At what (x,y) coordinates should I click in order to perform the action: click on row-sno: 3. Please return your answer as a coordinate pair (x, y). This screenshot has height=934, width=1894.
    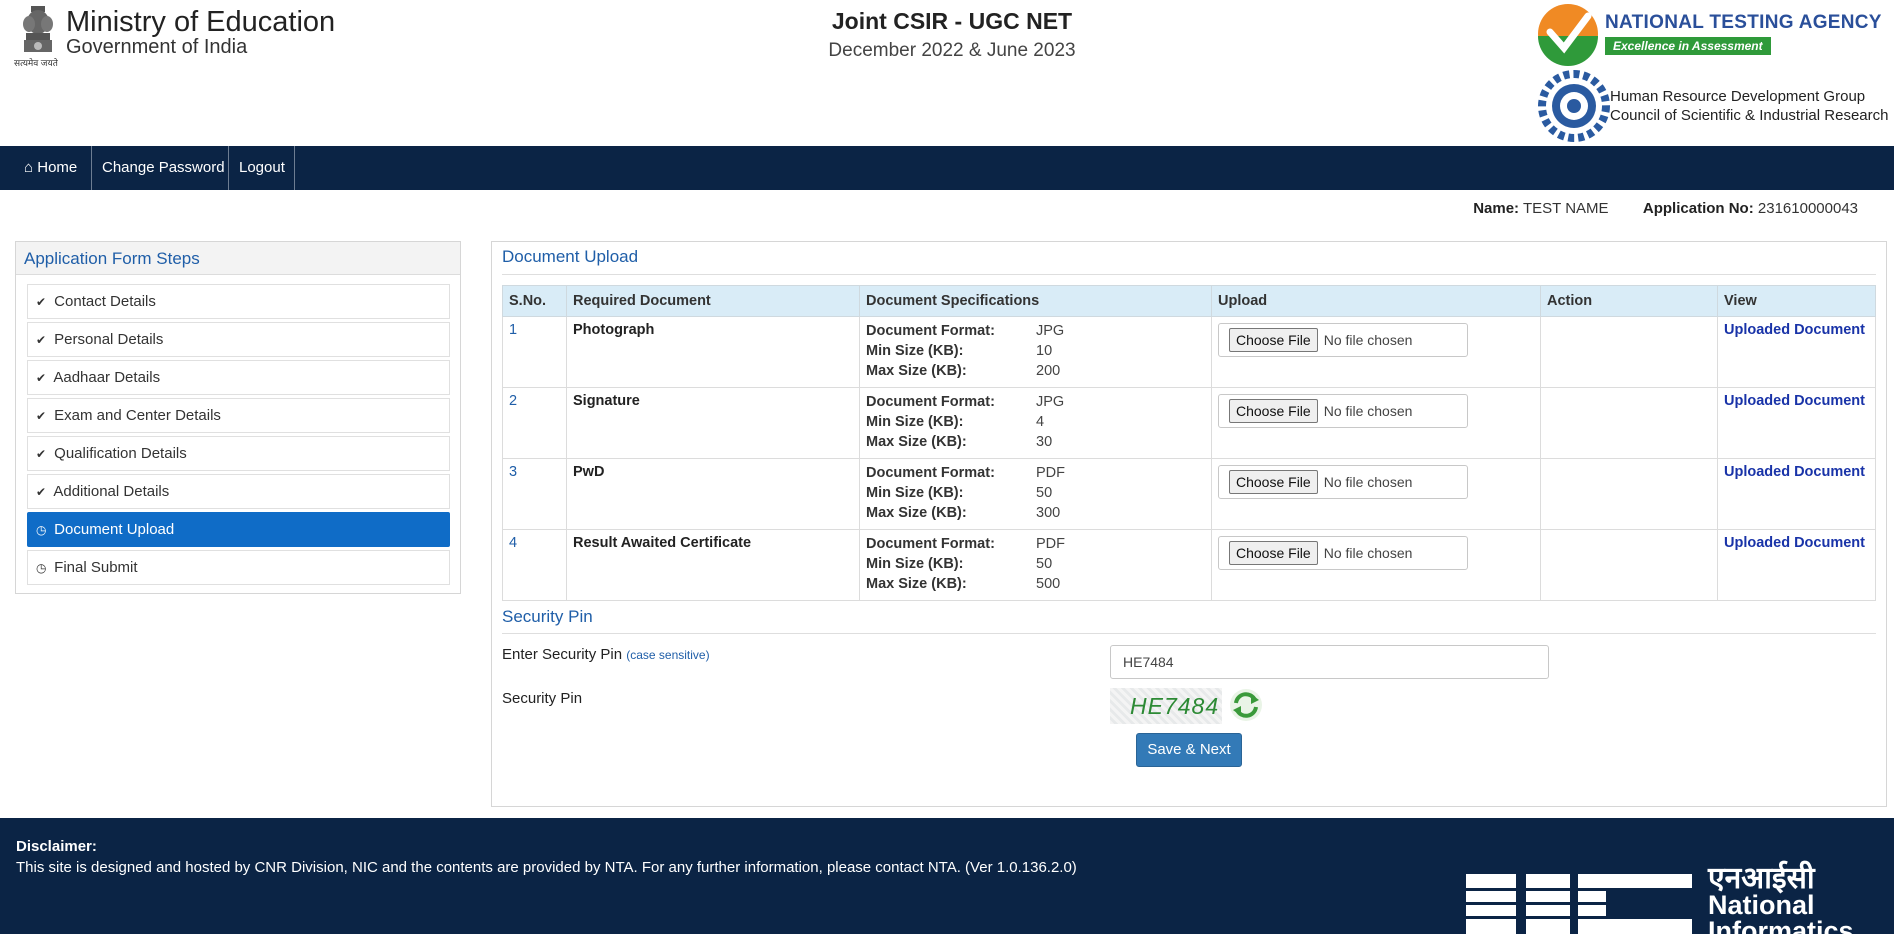
    Looking at the image, I should click on (534, 494).